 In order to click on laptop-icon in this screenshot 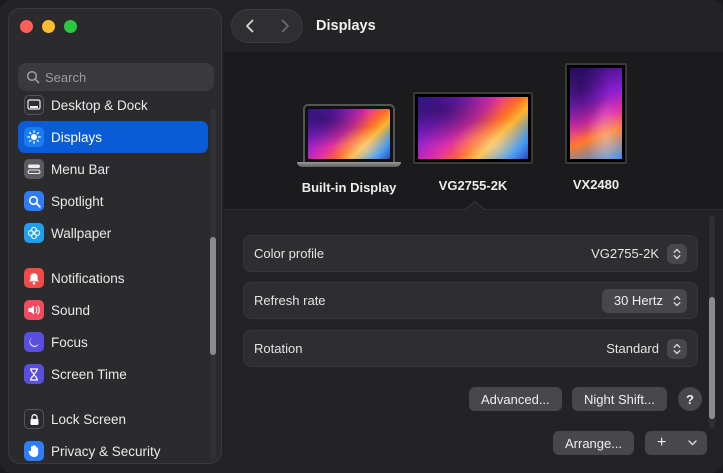, I will do `click(349, 133)`.